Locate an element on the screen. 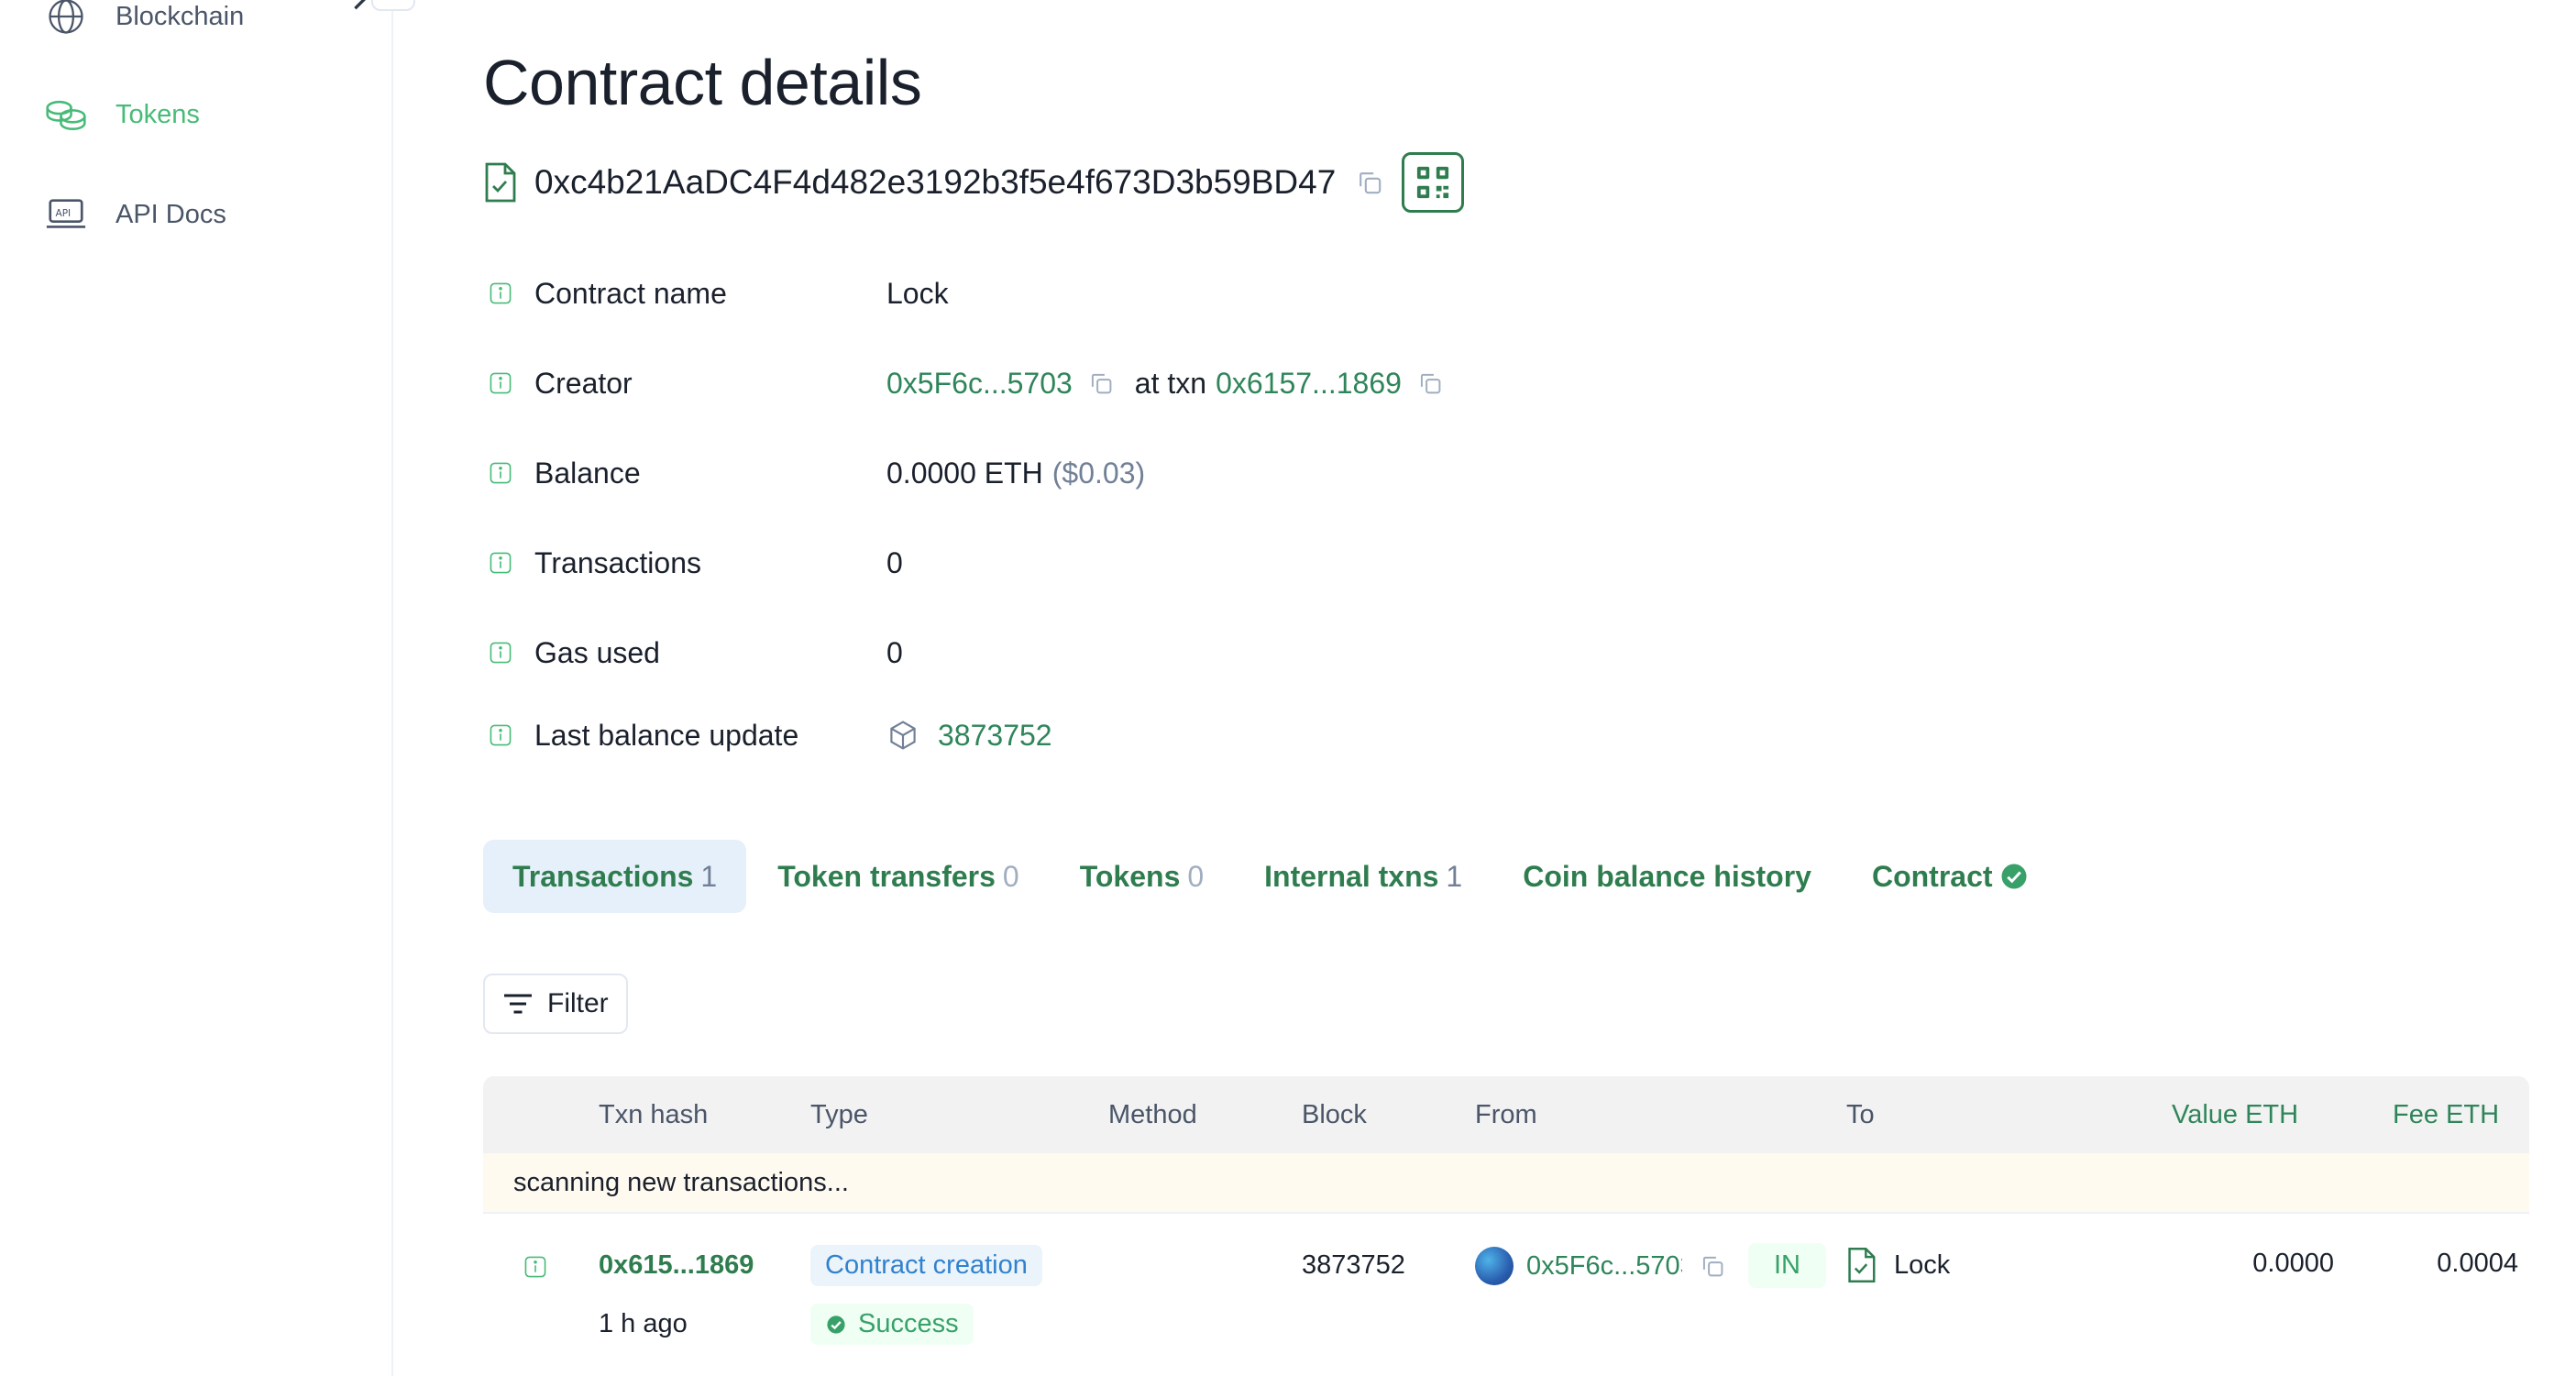 The height and width of the screenshot is (1376, 2576). column-header-to: To is located at coordinates (1860, 1114).